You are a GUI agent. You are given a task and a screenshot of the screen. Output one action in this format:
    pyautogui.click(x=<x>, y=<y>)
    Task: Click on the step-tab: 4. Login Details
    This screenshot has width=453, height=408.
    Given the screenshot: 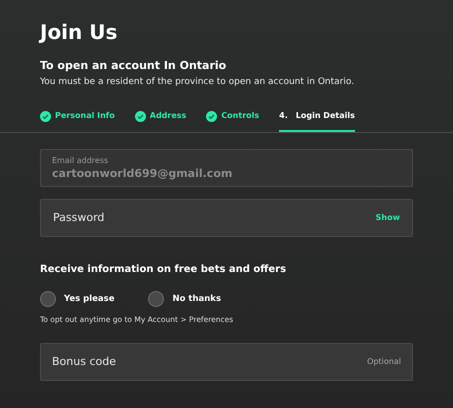 What is the action you would take?
    pyautogui.click(x=317, y=121)
    